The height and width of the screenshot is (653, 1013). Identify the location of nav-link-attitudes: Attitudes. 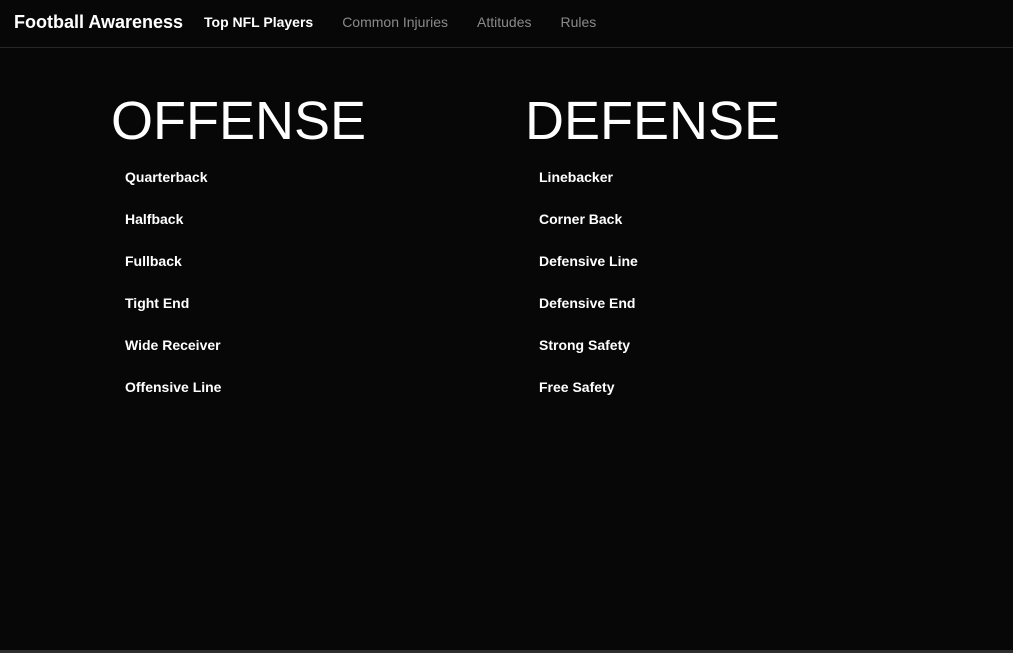
(504, 22).